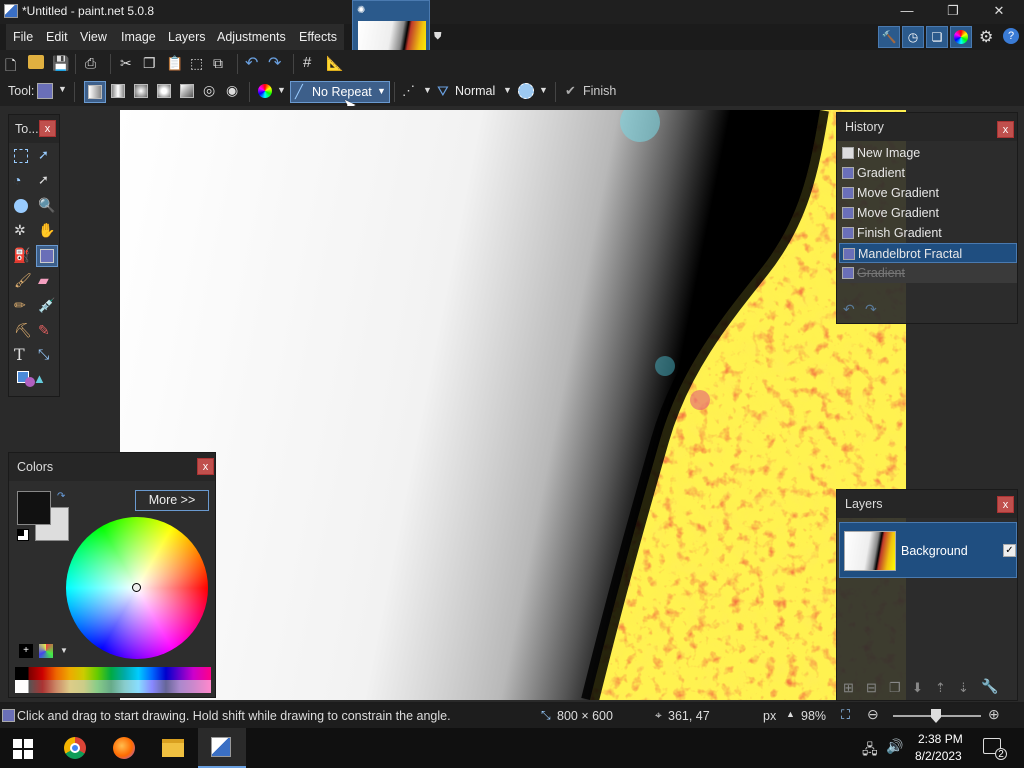 The image size is (1024, 768). I want to click on tab-dropdown-icon: ⛊, so click(438, 36).